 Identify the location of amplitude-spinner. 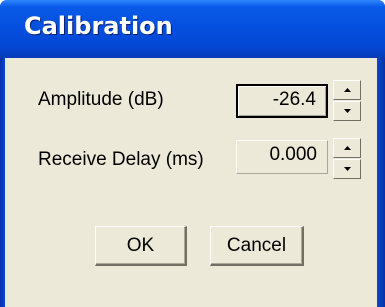
(347, 101).